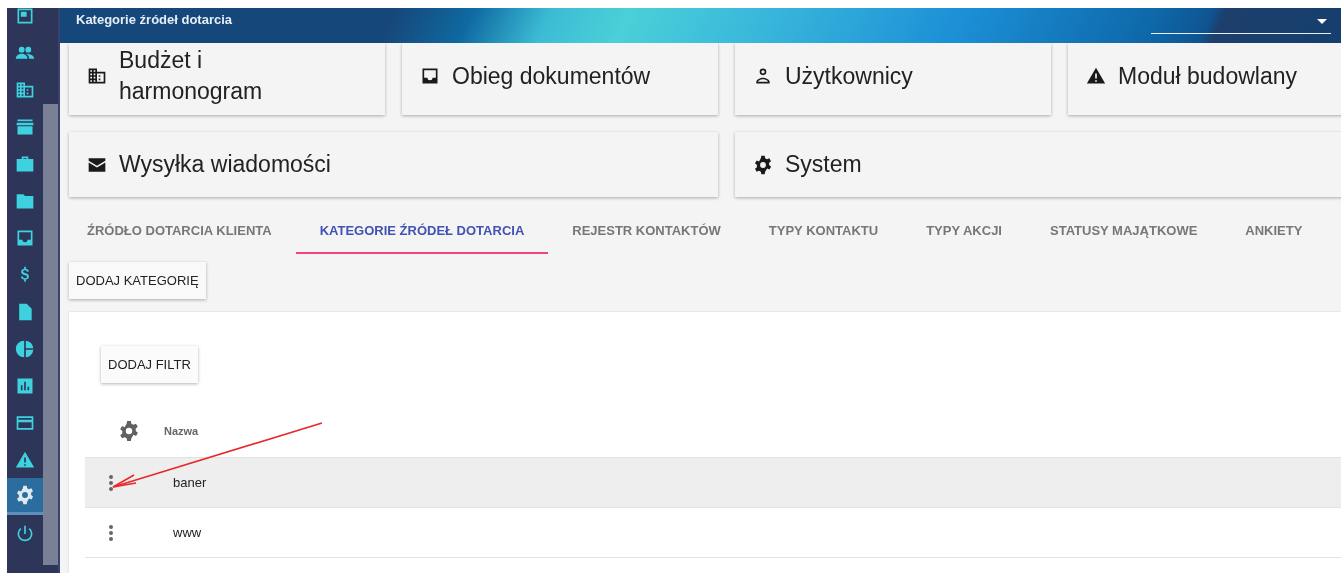  What do you see at coordinates (1274, 231) in the screenshot?
I see `tab: ANKIETY` at bounding box center [1274, 231].